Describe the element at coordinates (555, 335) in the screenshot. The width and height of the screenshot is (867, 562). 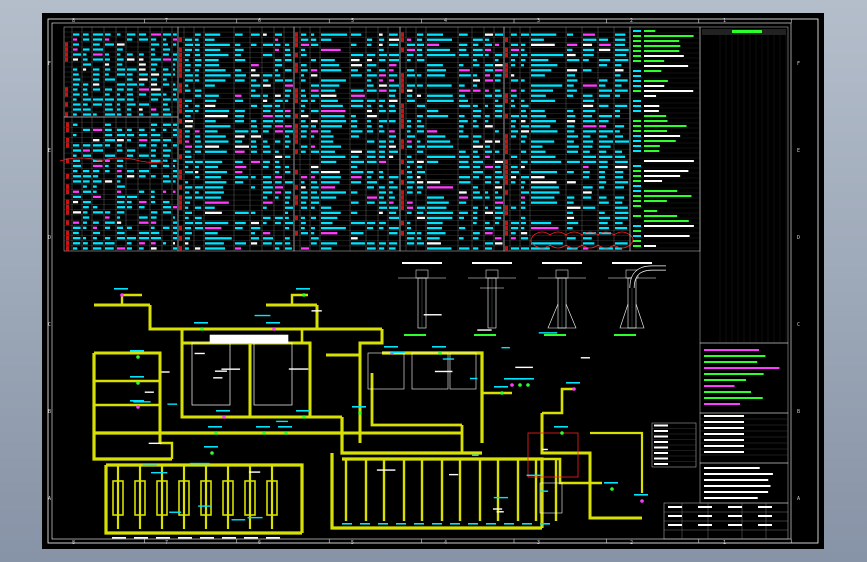
I see `detail-note` at that location.